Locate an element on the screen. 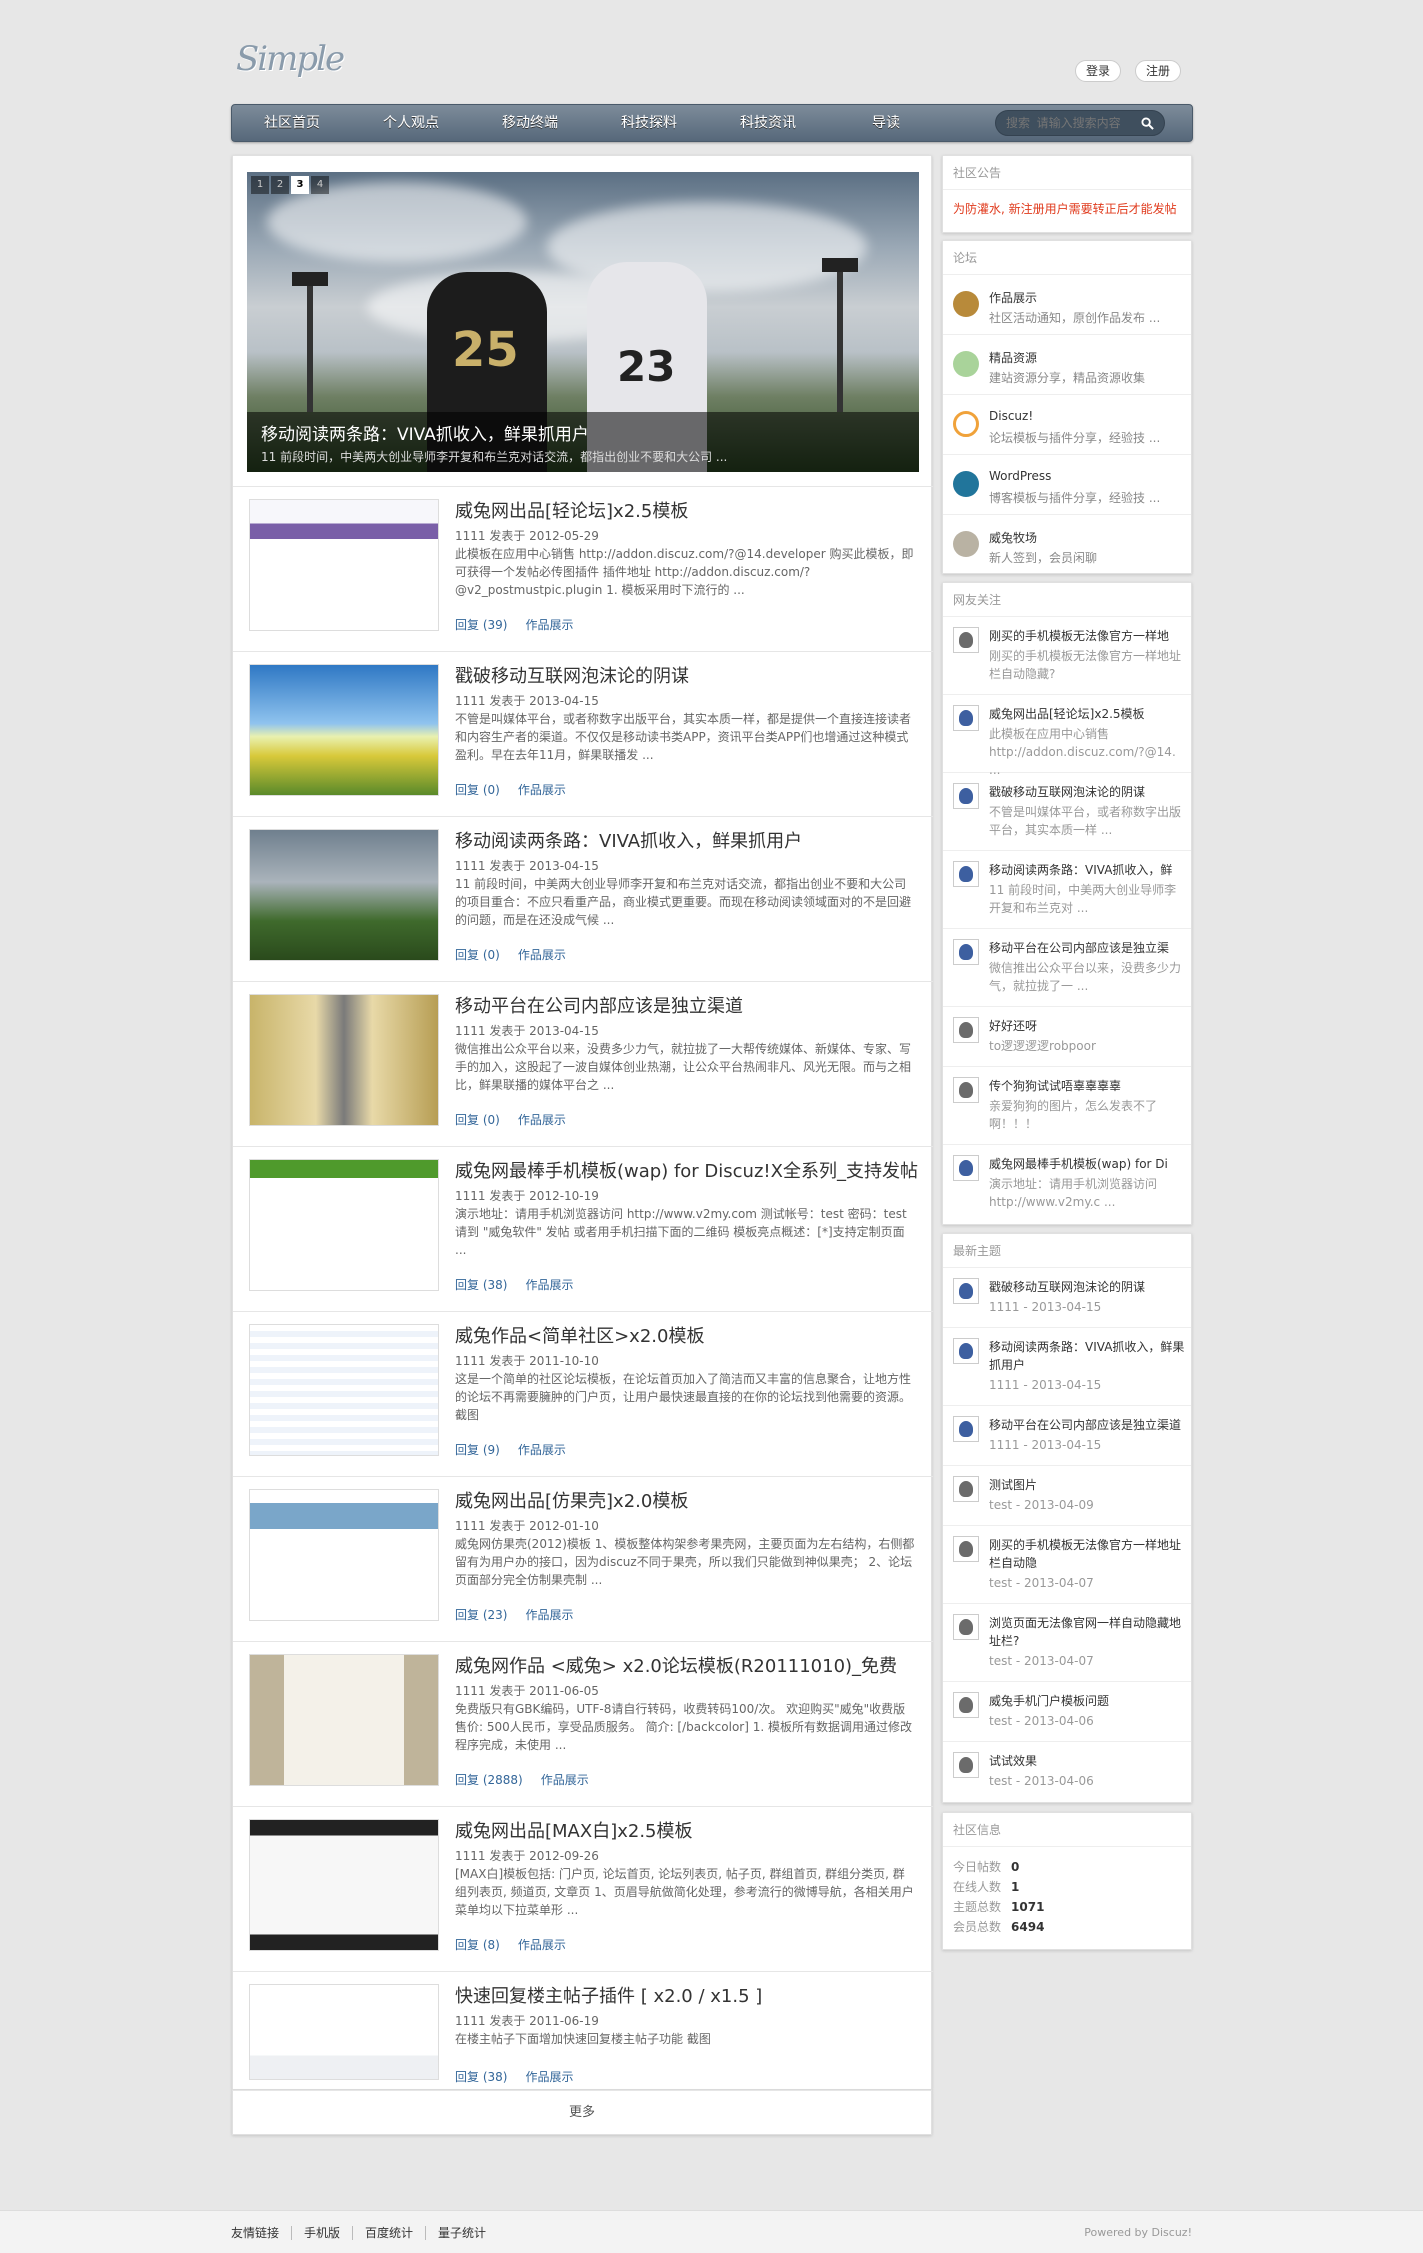 The width and height of the screenshot is (1423, 2253). slide-page-4: 4 is located at coordinates (320, 185).